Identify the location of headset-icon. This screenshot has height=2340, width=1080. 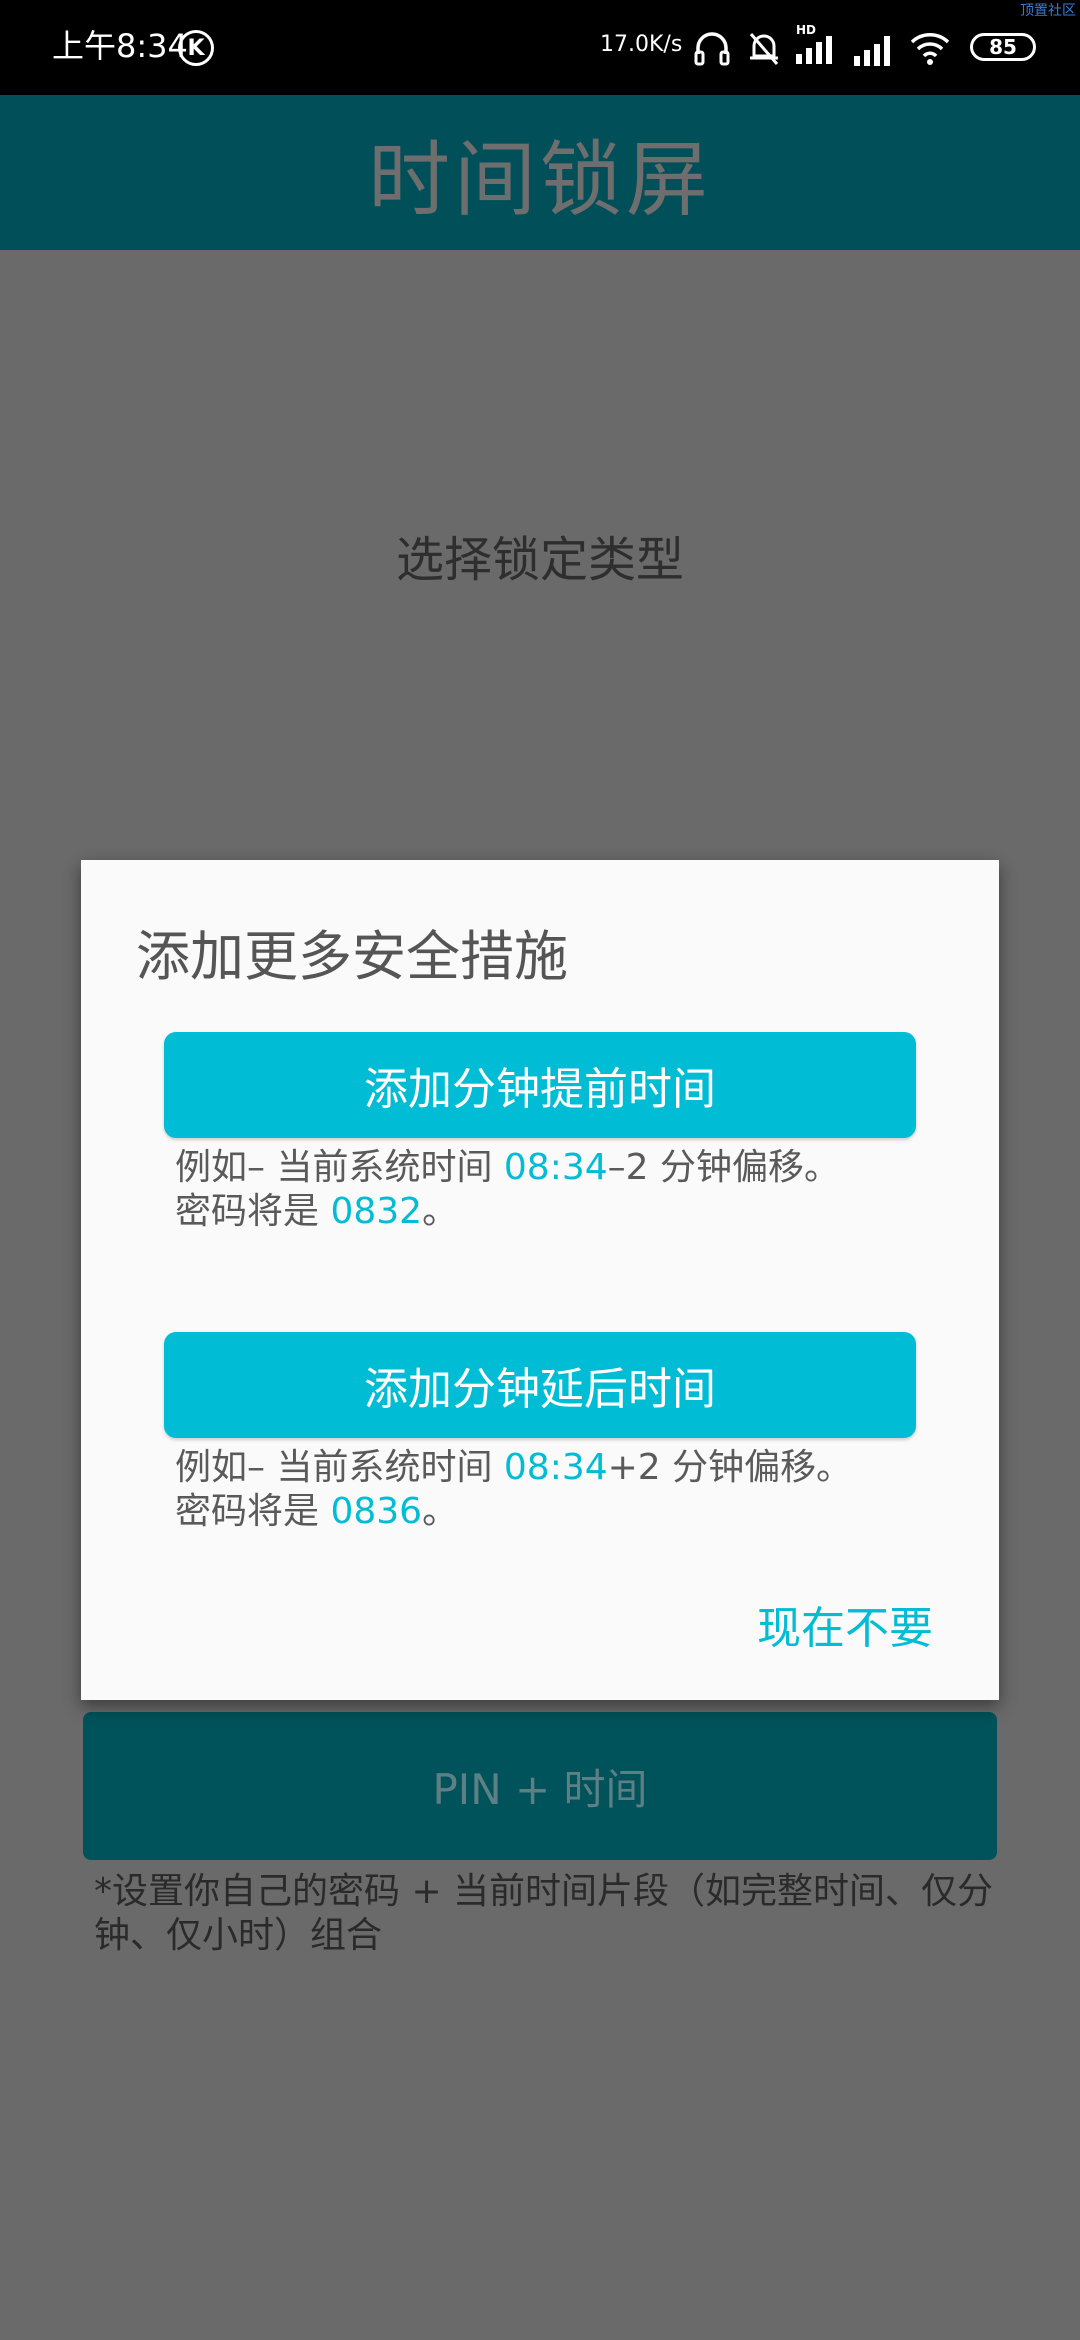
(712, 50).